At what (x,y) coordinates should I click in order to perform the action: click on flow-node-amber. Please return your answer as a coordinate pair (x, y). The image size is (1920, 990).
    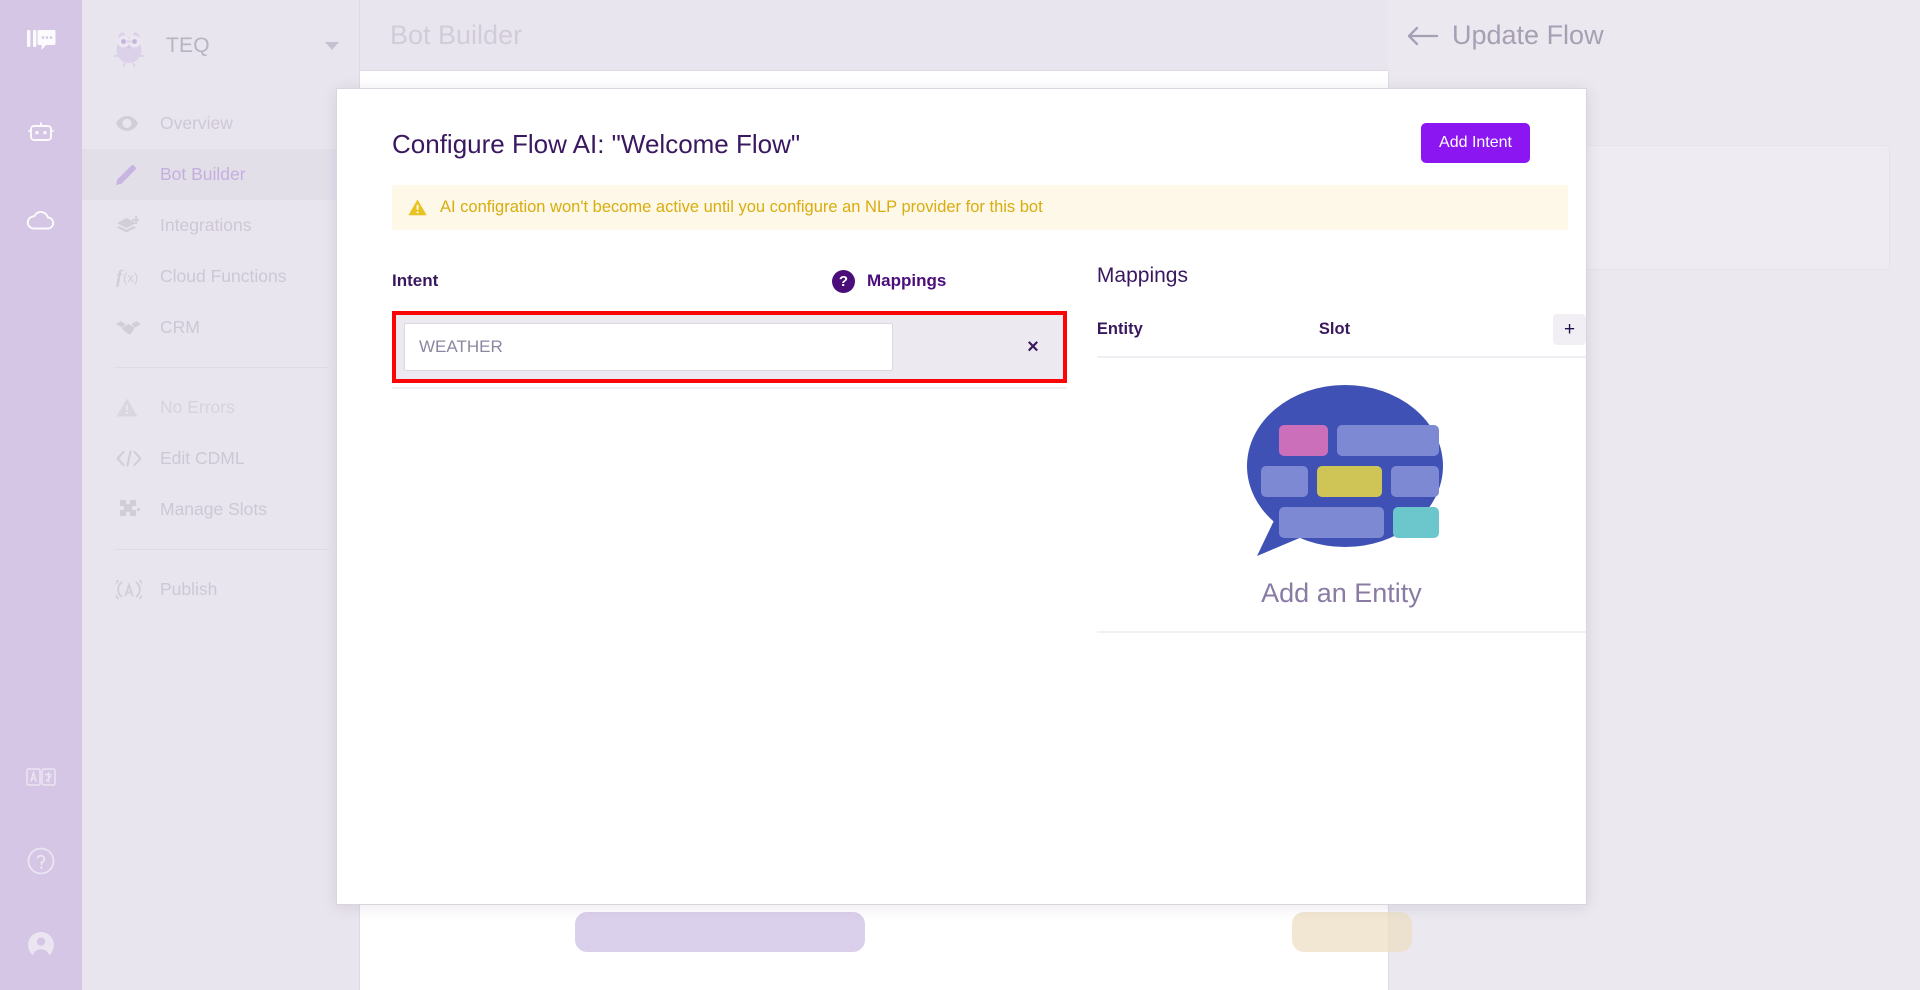
    Looking at the image, I should click on (1352, 932).